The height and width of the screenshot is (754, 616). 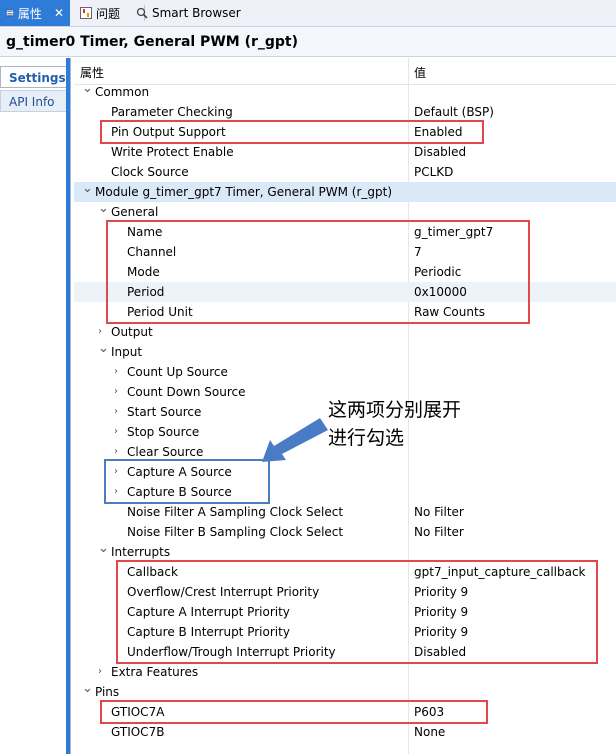 What do you see at coordinates (33, 77) in the screenshot?
I see `side-tab-settings: Settings` at bounding box center [33, 77].